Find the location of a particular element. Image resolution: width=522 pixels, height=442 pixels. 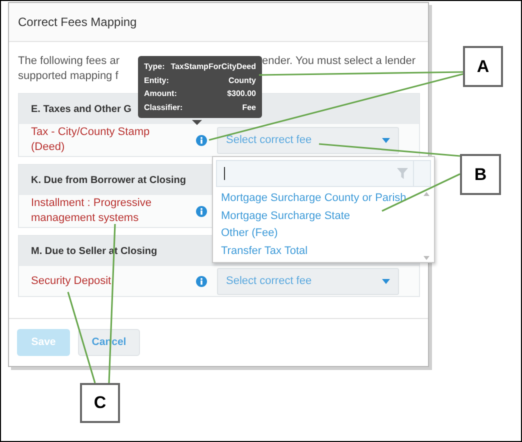

tooltip-value: County is located at coordinates (242, 80).